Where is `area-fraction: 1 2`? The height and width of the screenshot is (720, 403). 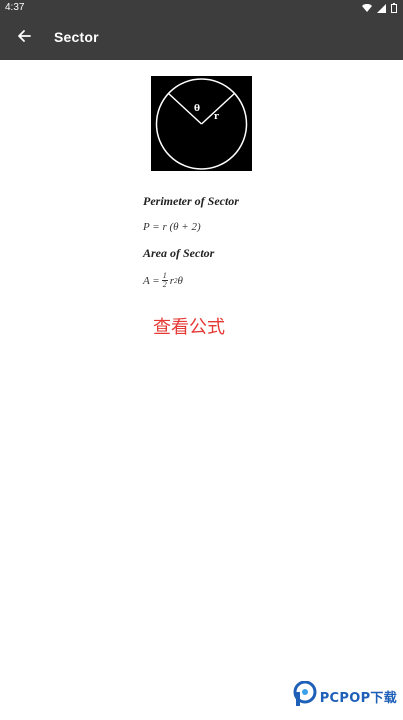
area-fraction: 1 2 is located at coordinates (164, 280).